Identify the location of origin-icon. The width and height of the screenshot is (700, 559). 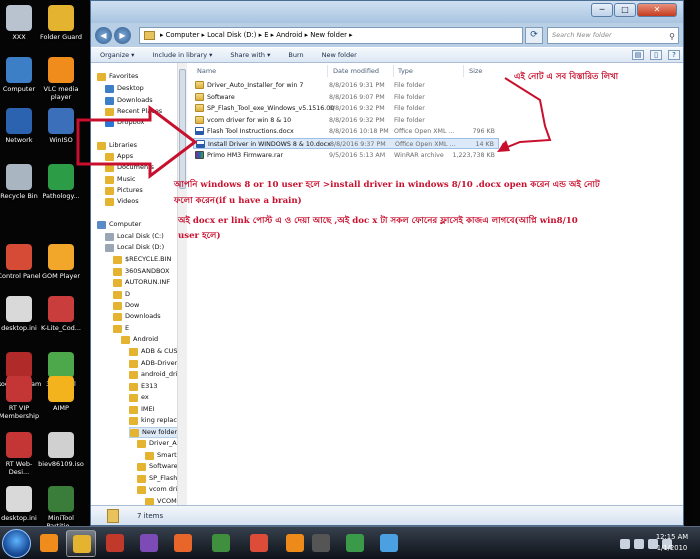
(295, 543).